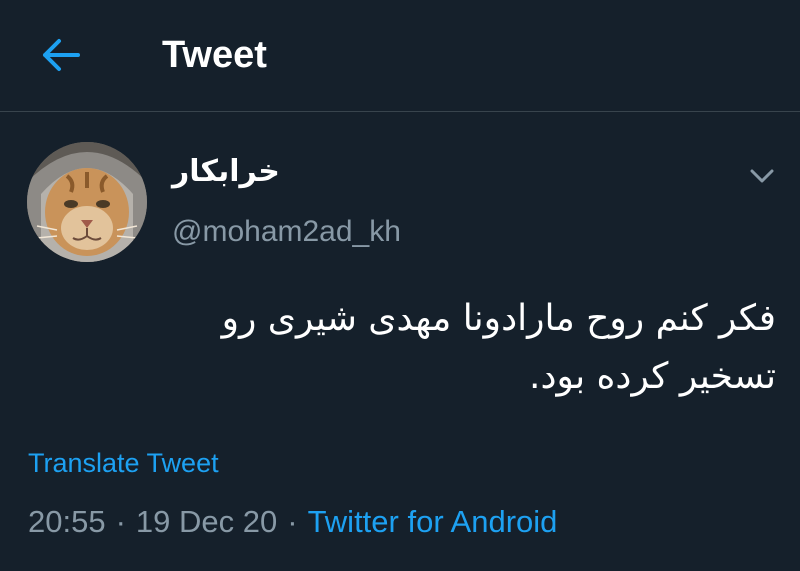 The width and height of the screenshot is (800, 571). I want to click on author-handle: @moham2ad_kh, so click(286, 232).